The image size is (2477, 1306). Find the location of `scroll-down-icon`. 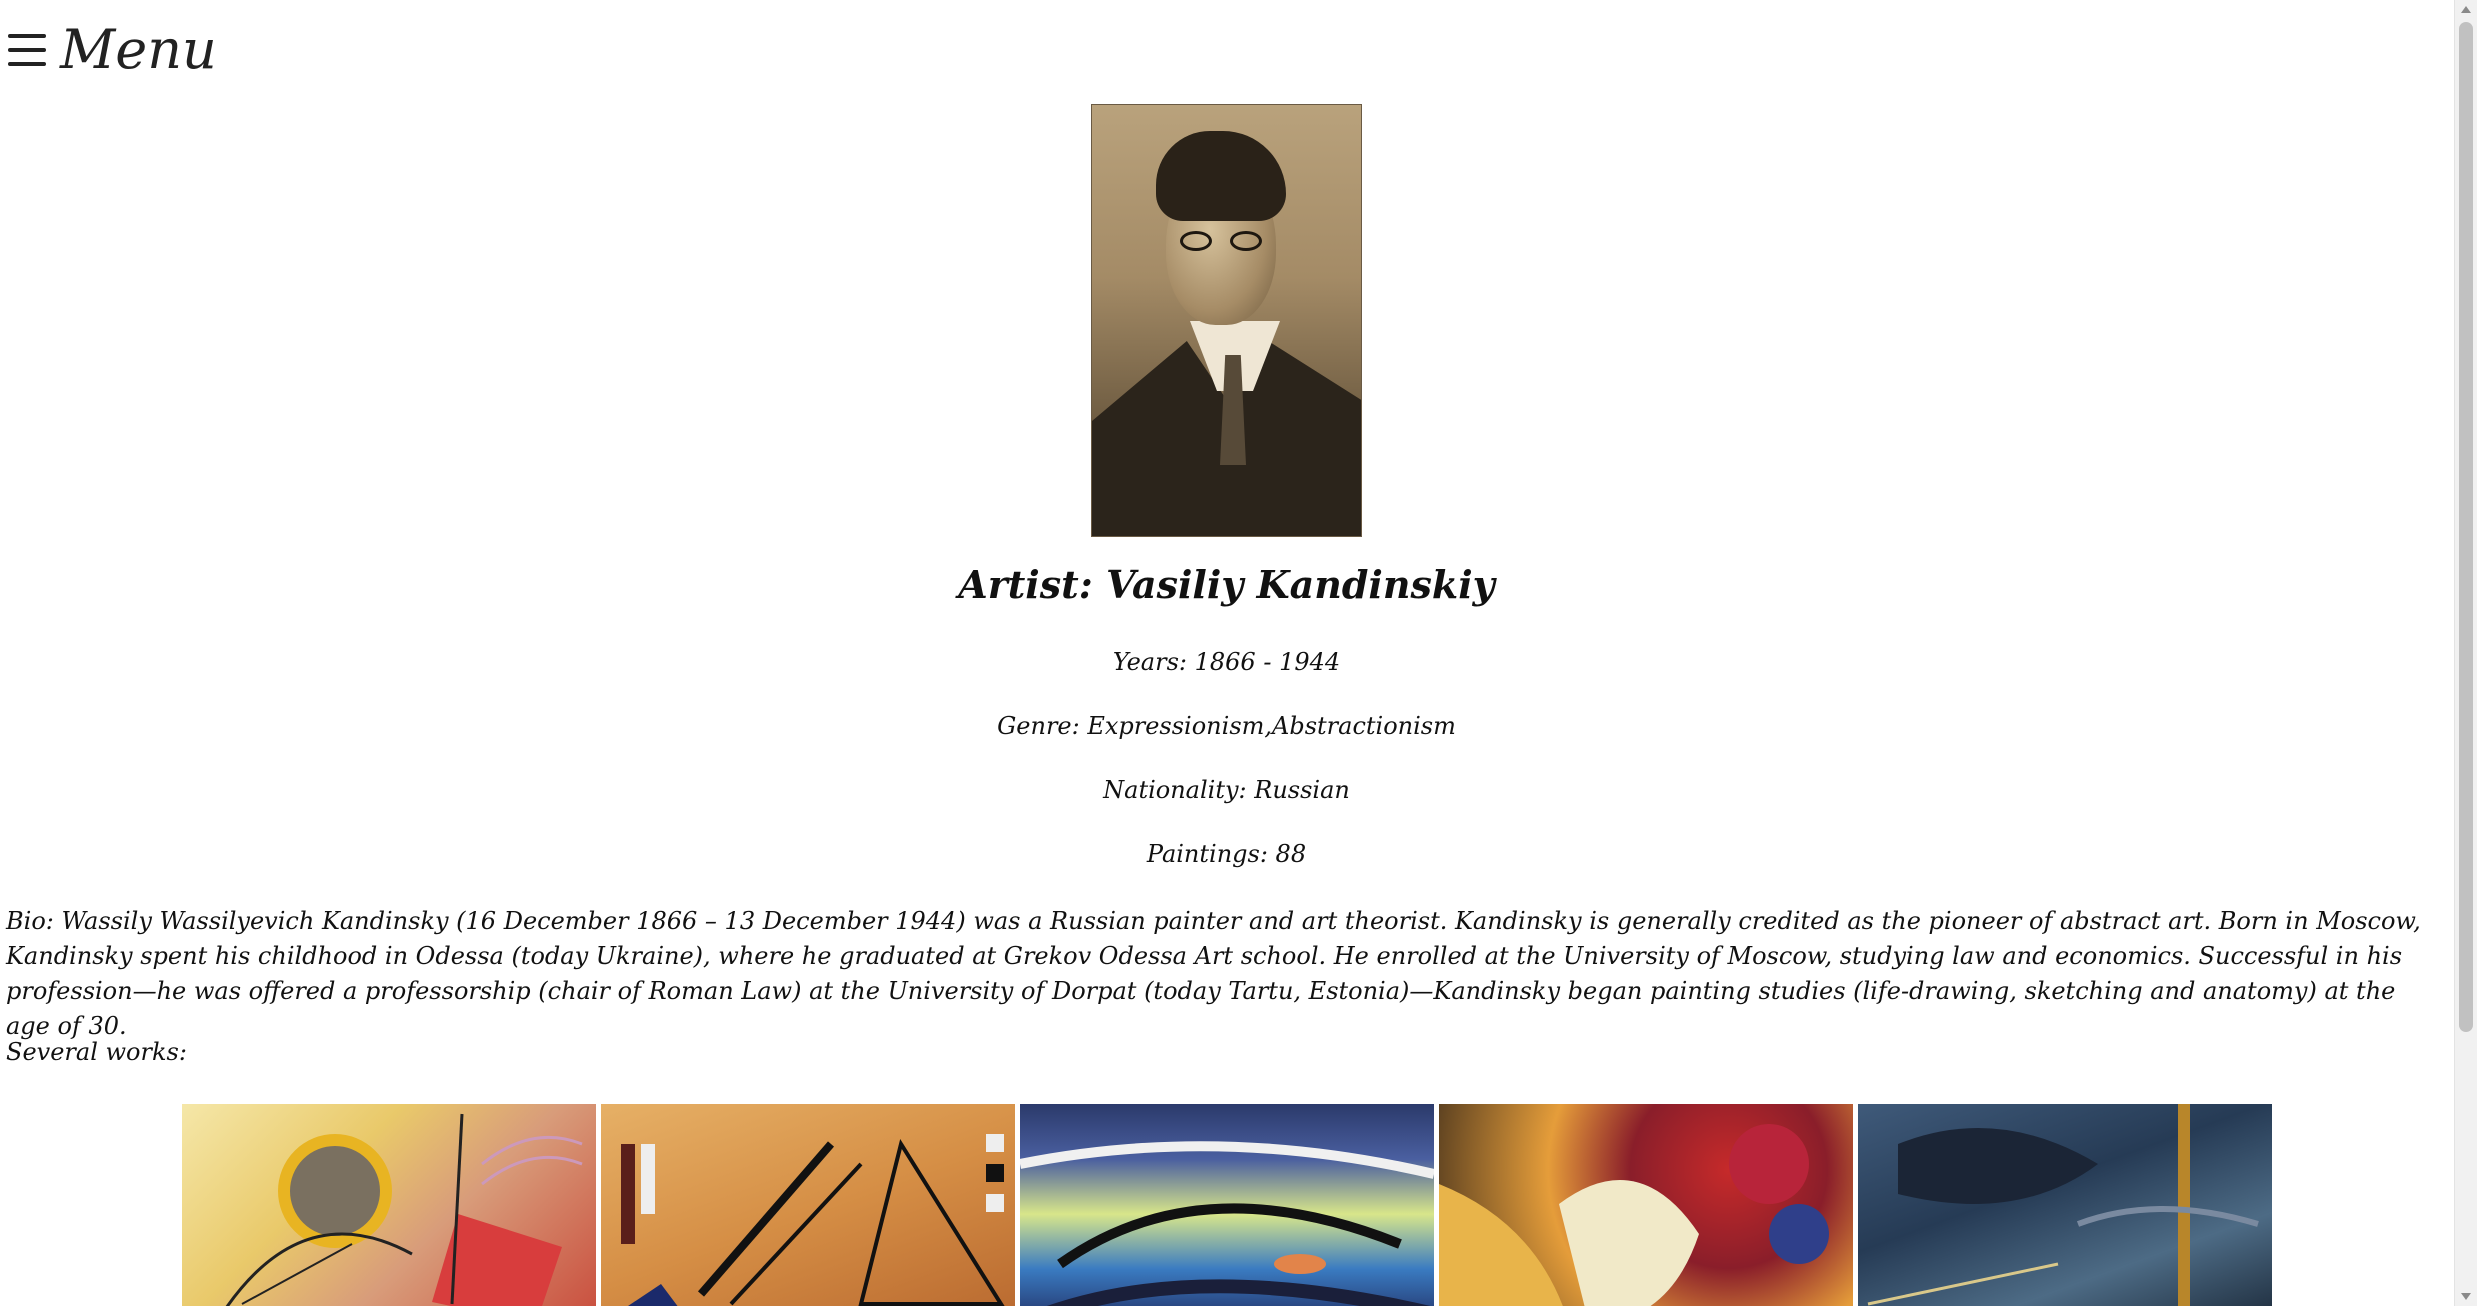

scroll-down-icon is located at coordinates (2466, 1296).